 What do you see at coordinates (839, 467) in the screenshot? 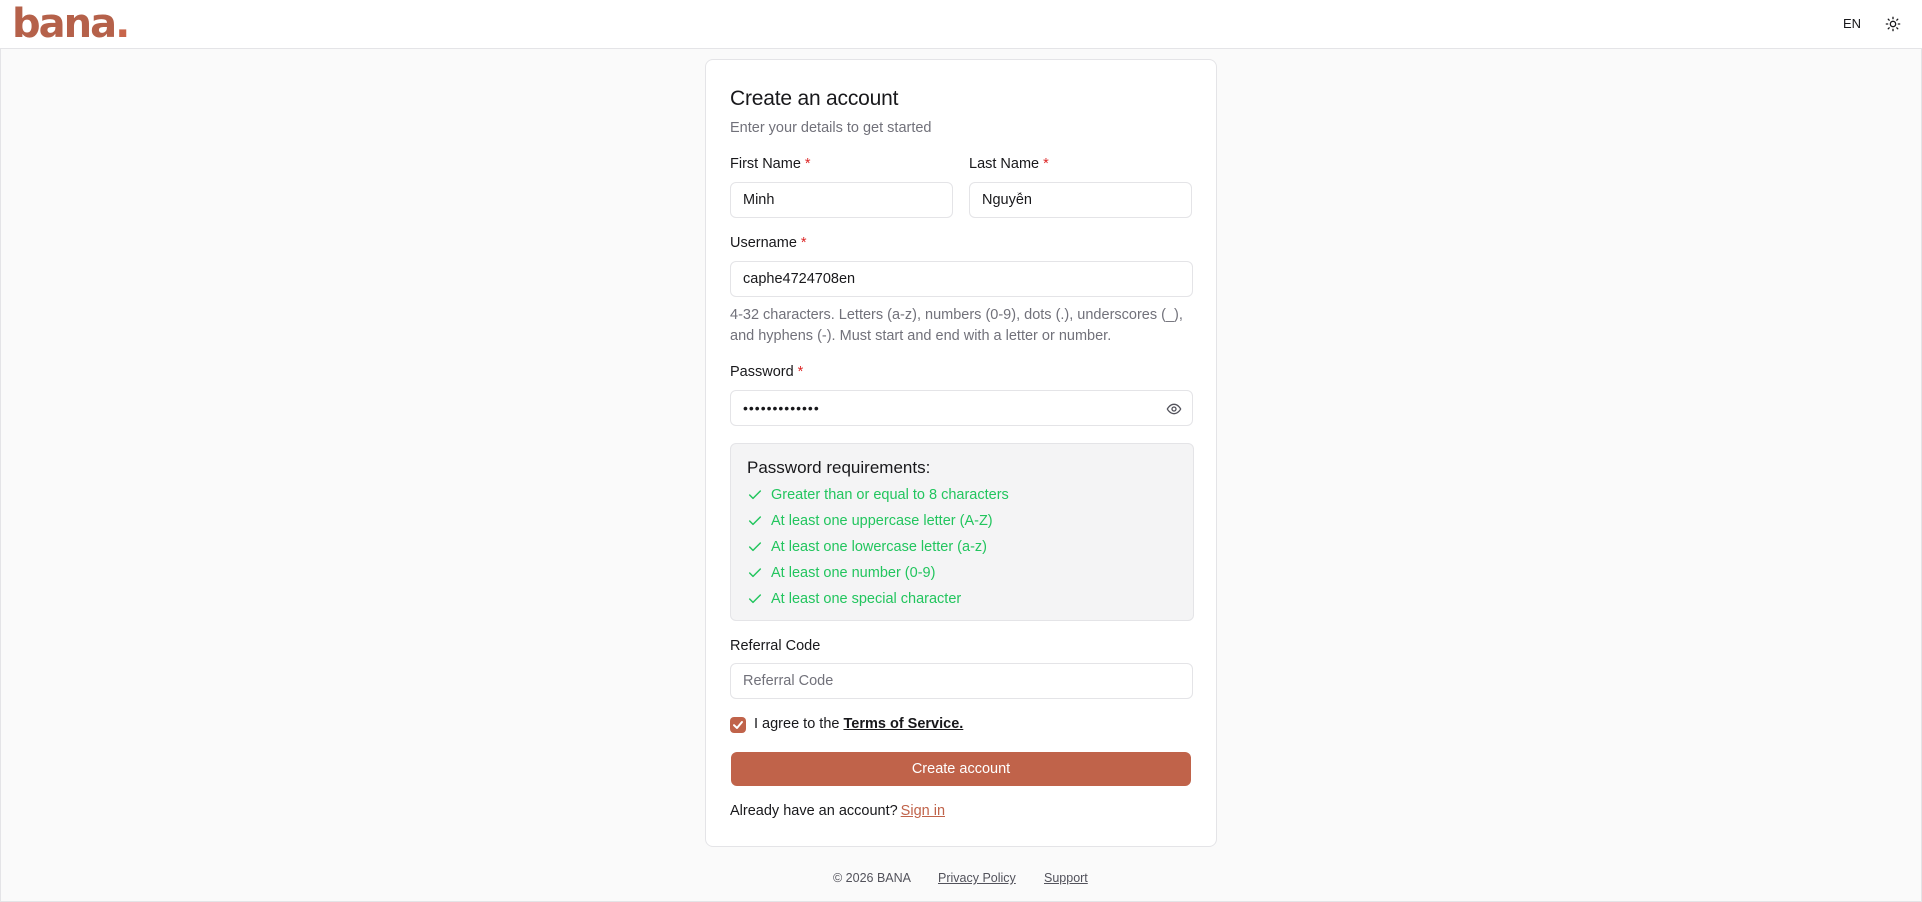
I see `requirements-title: Password requirements:` at bounding box center [839, 467].